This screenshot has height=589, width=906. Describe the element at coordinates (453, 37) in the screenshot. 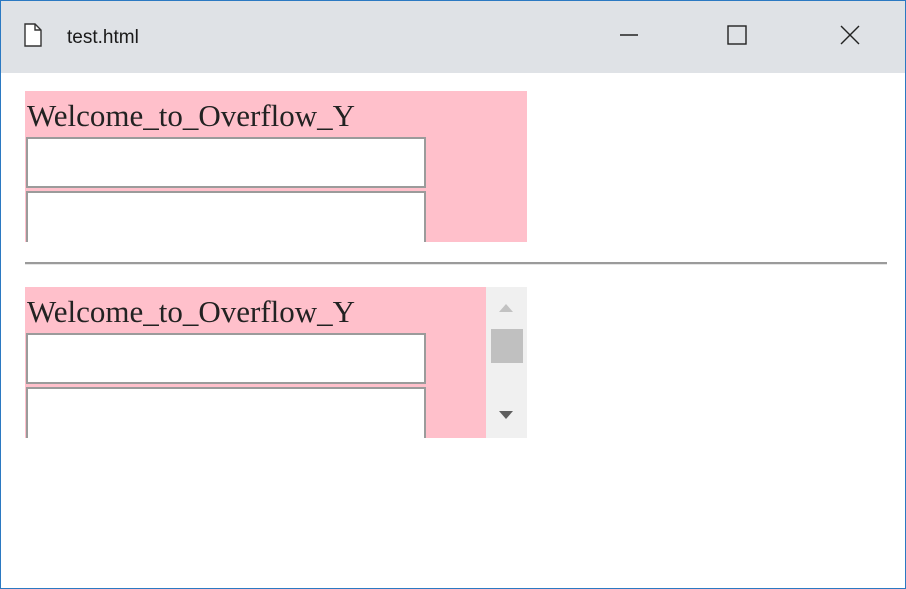

I see `title-bar: test.html` at that location.